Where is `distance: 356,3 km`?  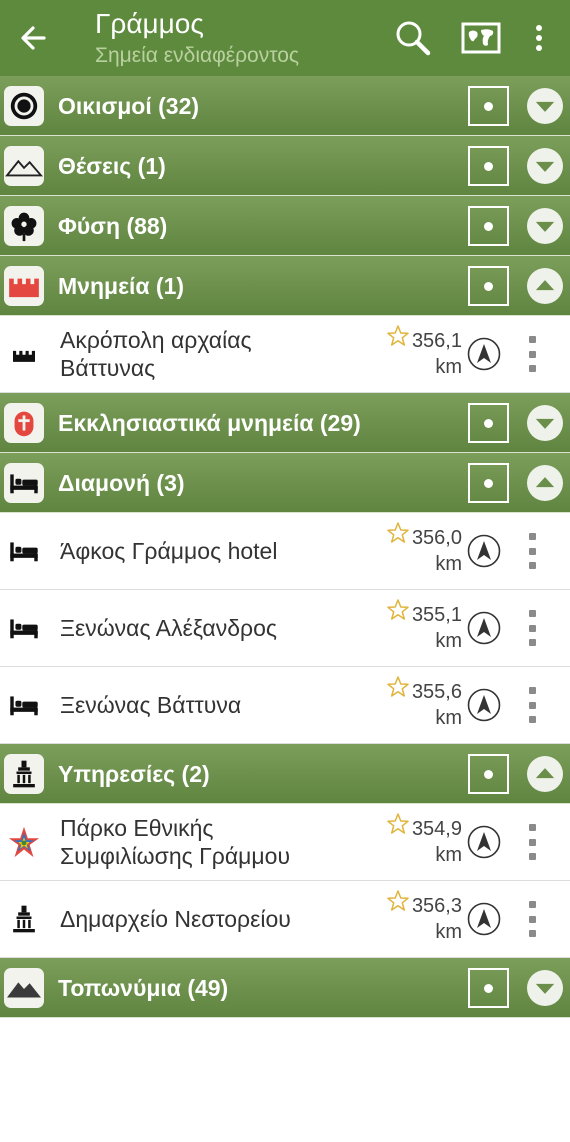 distance: 356,3 km is located at coordinates (432, 919).